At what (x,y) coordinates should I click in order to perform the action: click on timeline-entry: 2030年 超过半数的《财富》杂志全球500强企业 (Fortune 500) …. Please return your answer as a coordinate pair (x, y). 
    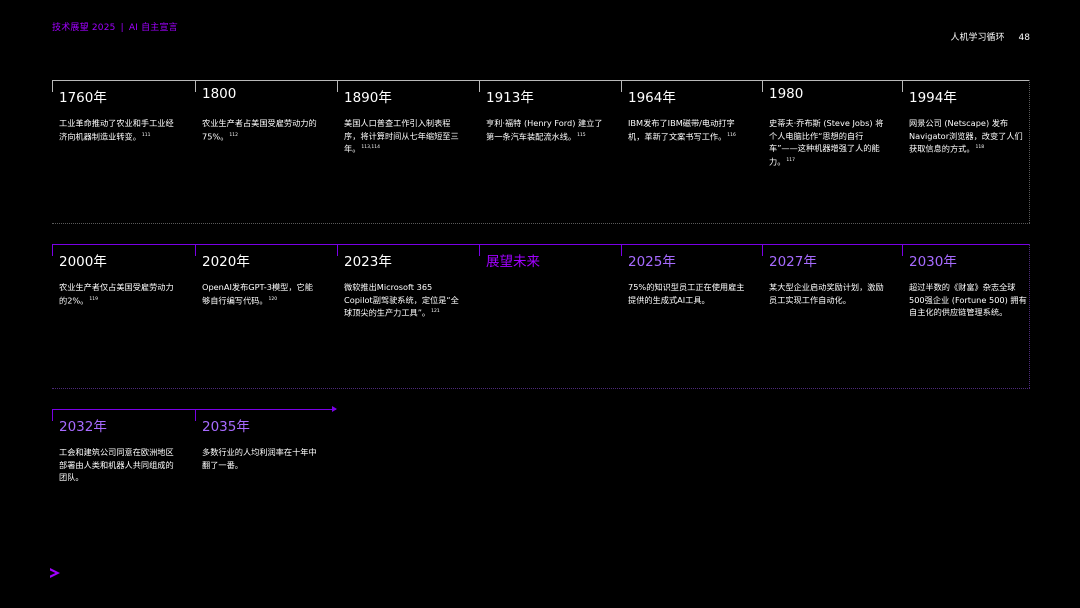
    Looking at the image, I should click on (966, 314).